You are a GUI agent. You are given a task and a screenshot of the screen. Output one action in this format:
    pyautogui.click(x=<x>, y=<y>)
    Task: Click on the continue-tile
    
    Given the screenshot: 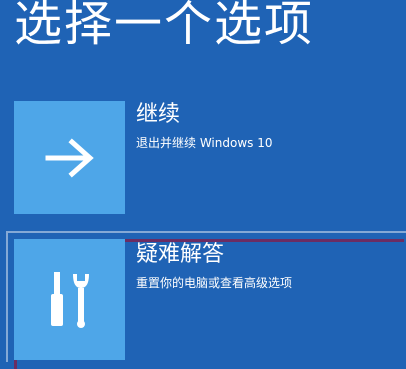 What is the action you would take?
    pyautogui.click(x=69, y=157)
    